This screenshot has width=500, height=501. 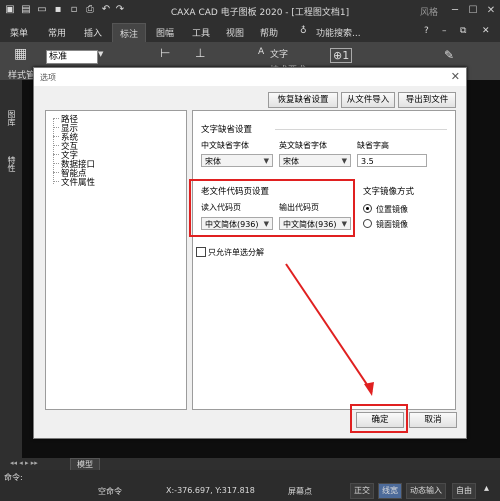 I want to click on style-combo: 标准, so click(x=72, y=57).